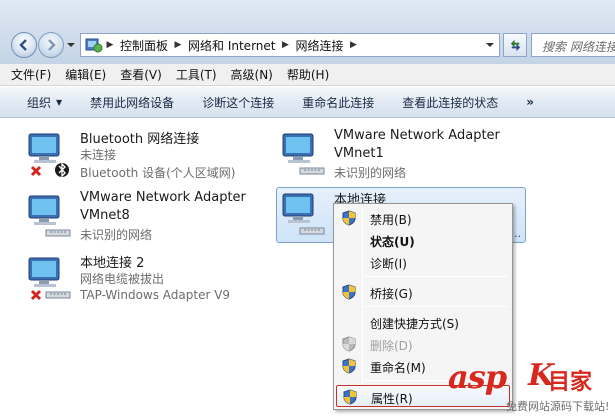 Image resolution: width=615 pixels, height=416 pixels. I want to click on connection-bluetooth: Bluetooth 网络连接 未连接 Bluetooth 设备(个人区域网), so click(146, 156).